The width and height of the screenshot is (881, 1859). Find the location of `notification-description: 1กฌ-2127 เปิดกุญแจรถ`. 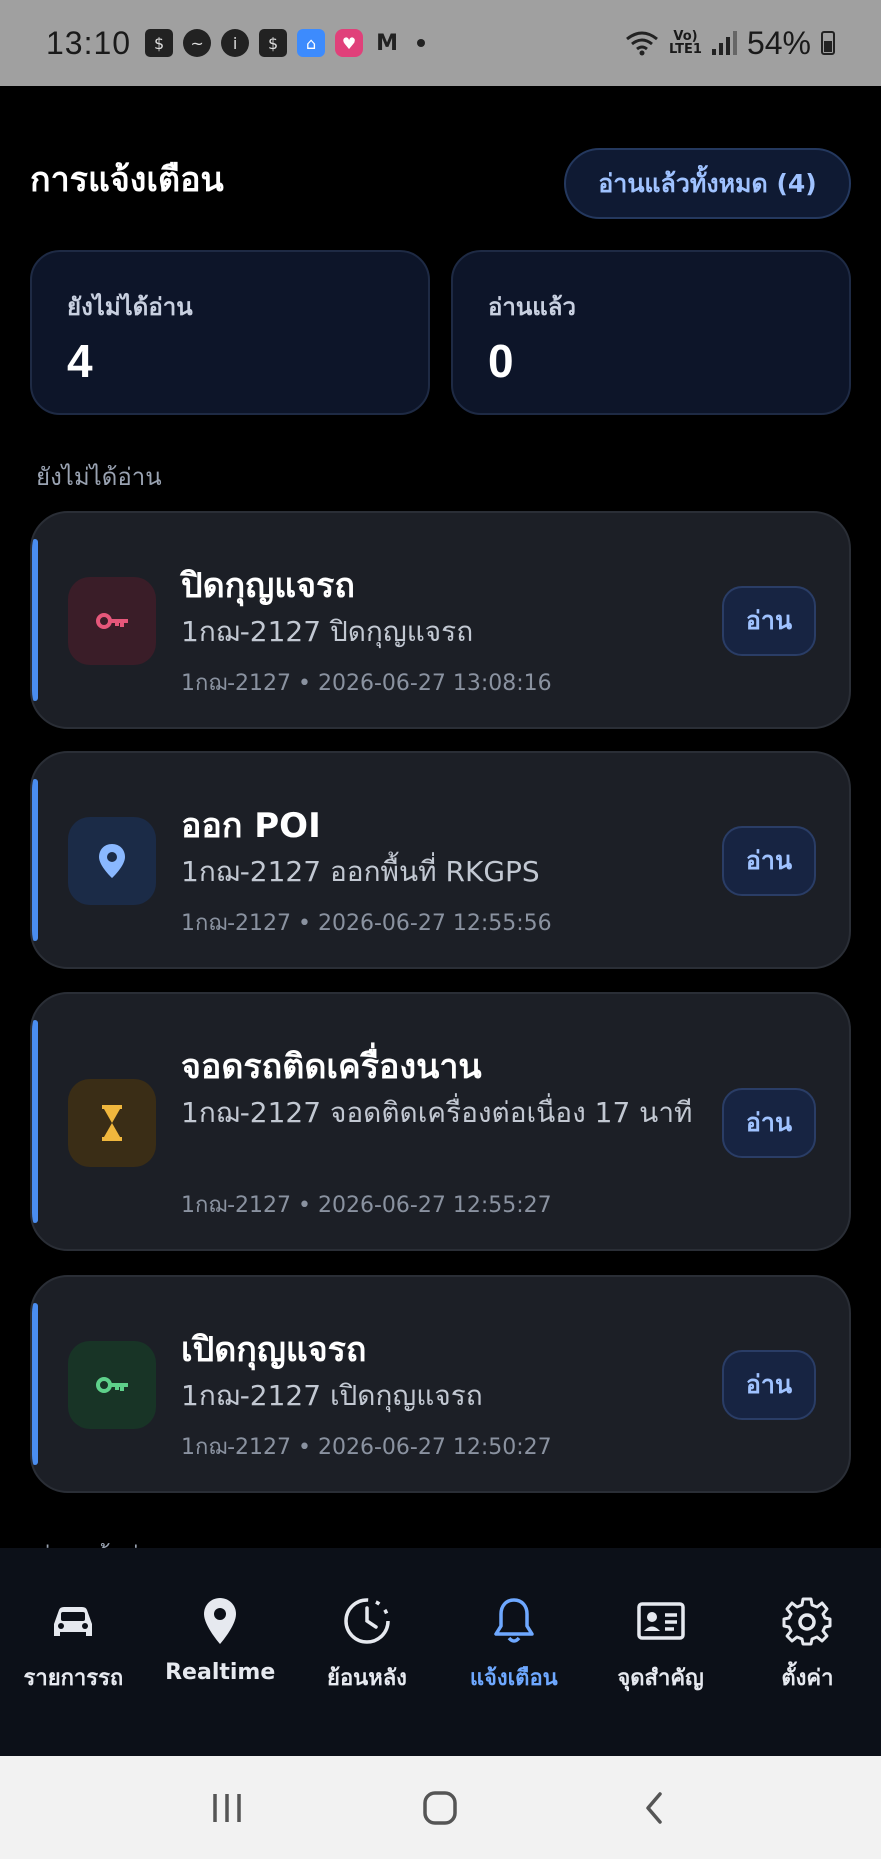

notification-description: 1กฌ-2127 เปิดกุญแจรถ is located at coordinates (332, 1395).